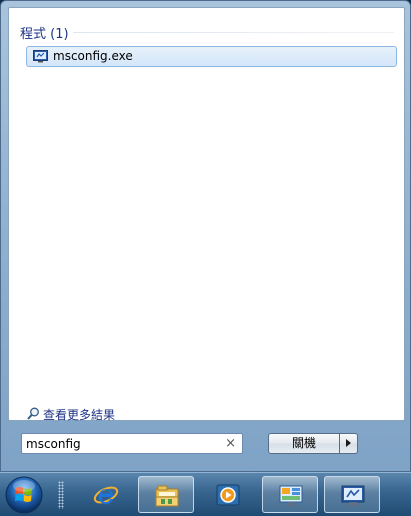  Describe the element at coordinates (121, 443) in the screenshot. I see `search-input` at that location.